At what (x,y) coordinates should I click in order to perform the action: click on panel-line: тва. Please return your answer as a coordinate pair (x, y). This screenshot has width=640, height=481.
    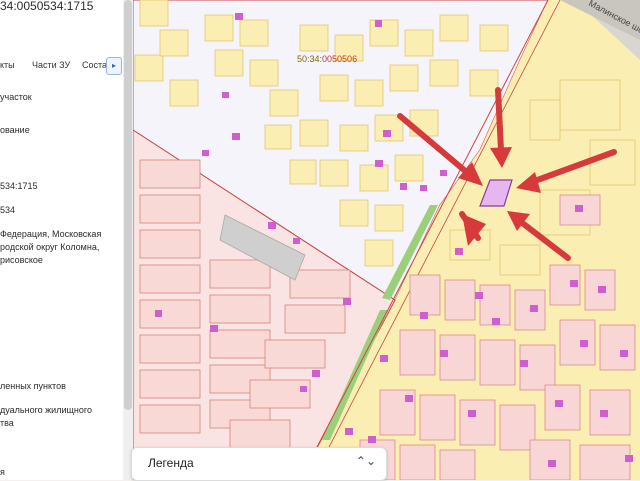
    Looking at the image, I should click on (7, 423).